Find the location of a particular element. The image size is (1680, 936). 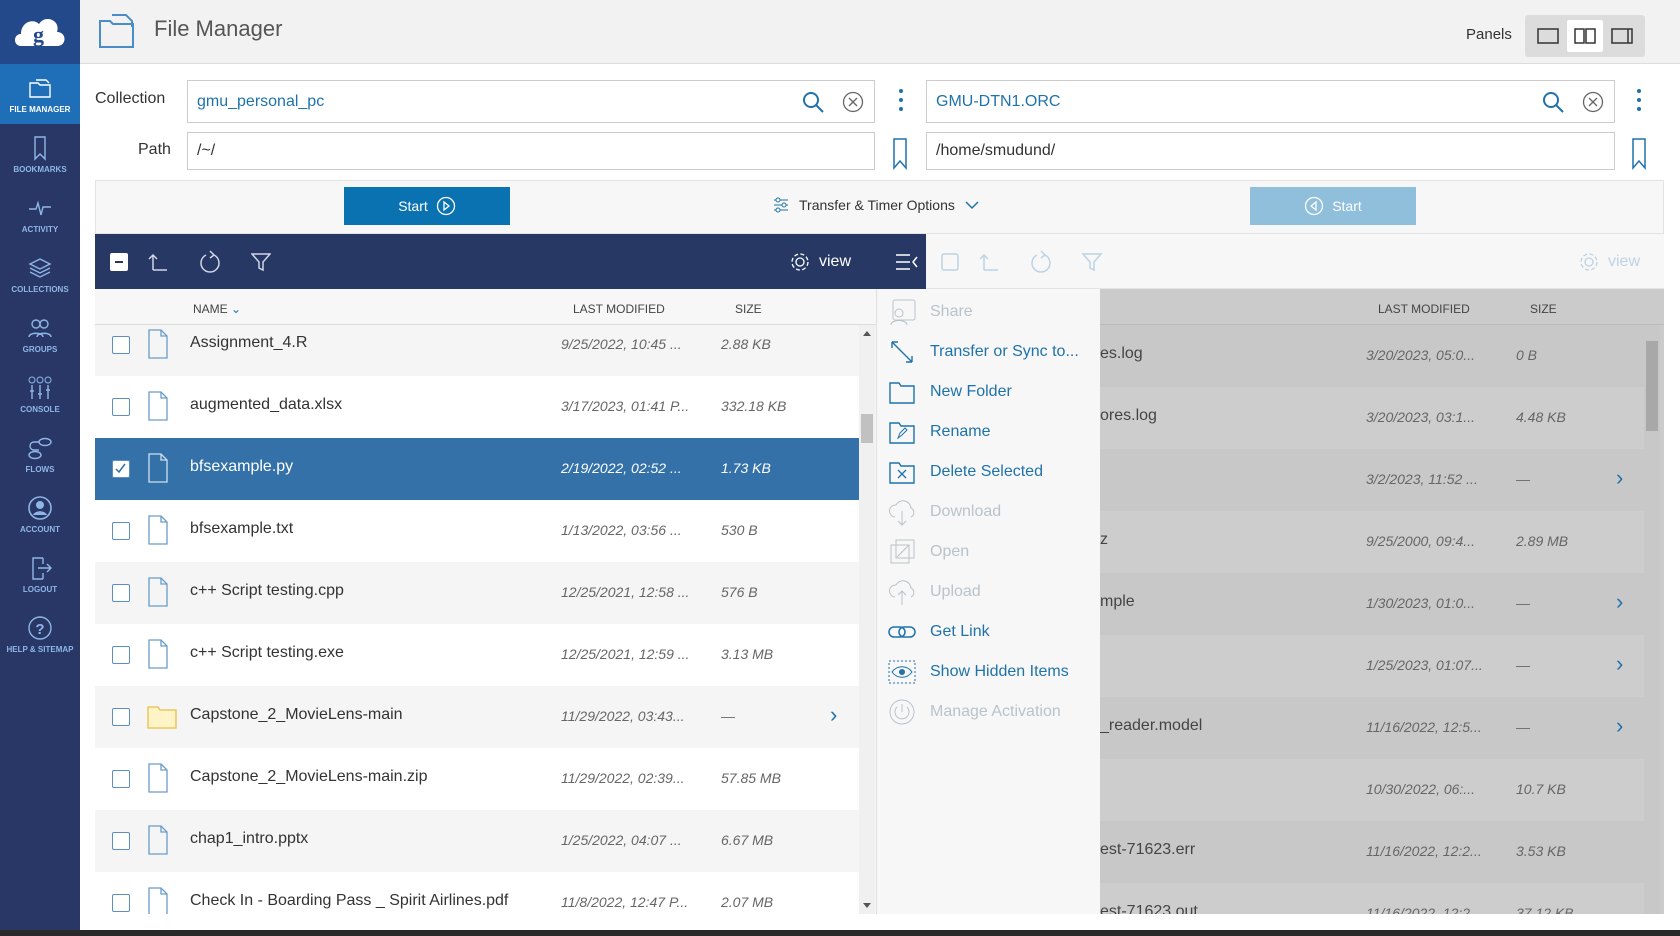

name-column-header: NAME ⌄ is located at coordinates (217, 309).